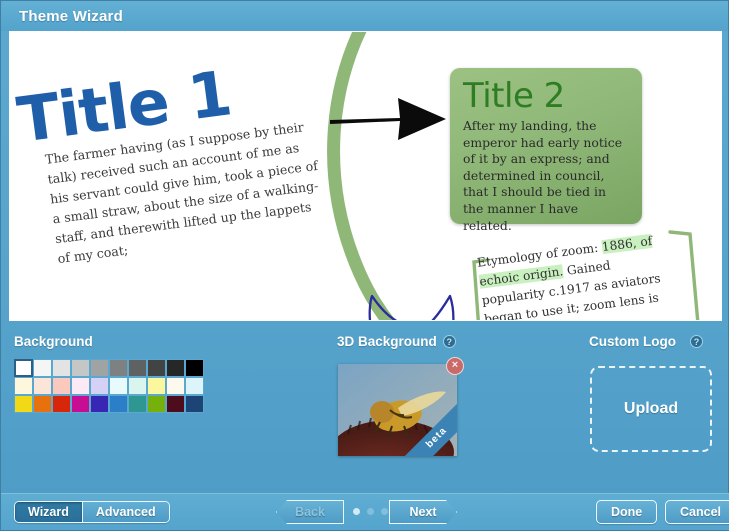 The image size is (729, 531). What do you see at coordinates (387, 341) in the screenshot?
I see `background3d-label-text: 3D Background` at bounding box center [387, 341].